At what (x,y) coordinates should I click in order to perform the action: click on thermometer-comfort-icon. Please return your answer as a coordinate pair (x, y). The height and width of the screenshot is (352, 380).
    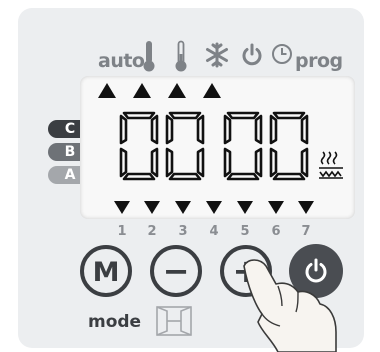
    Looking at the image, I should click on (149, 56).